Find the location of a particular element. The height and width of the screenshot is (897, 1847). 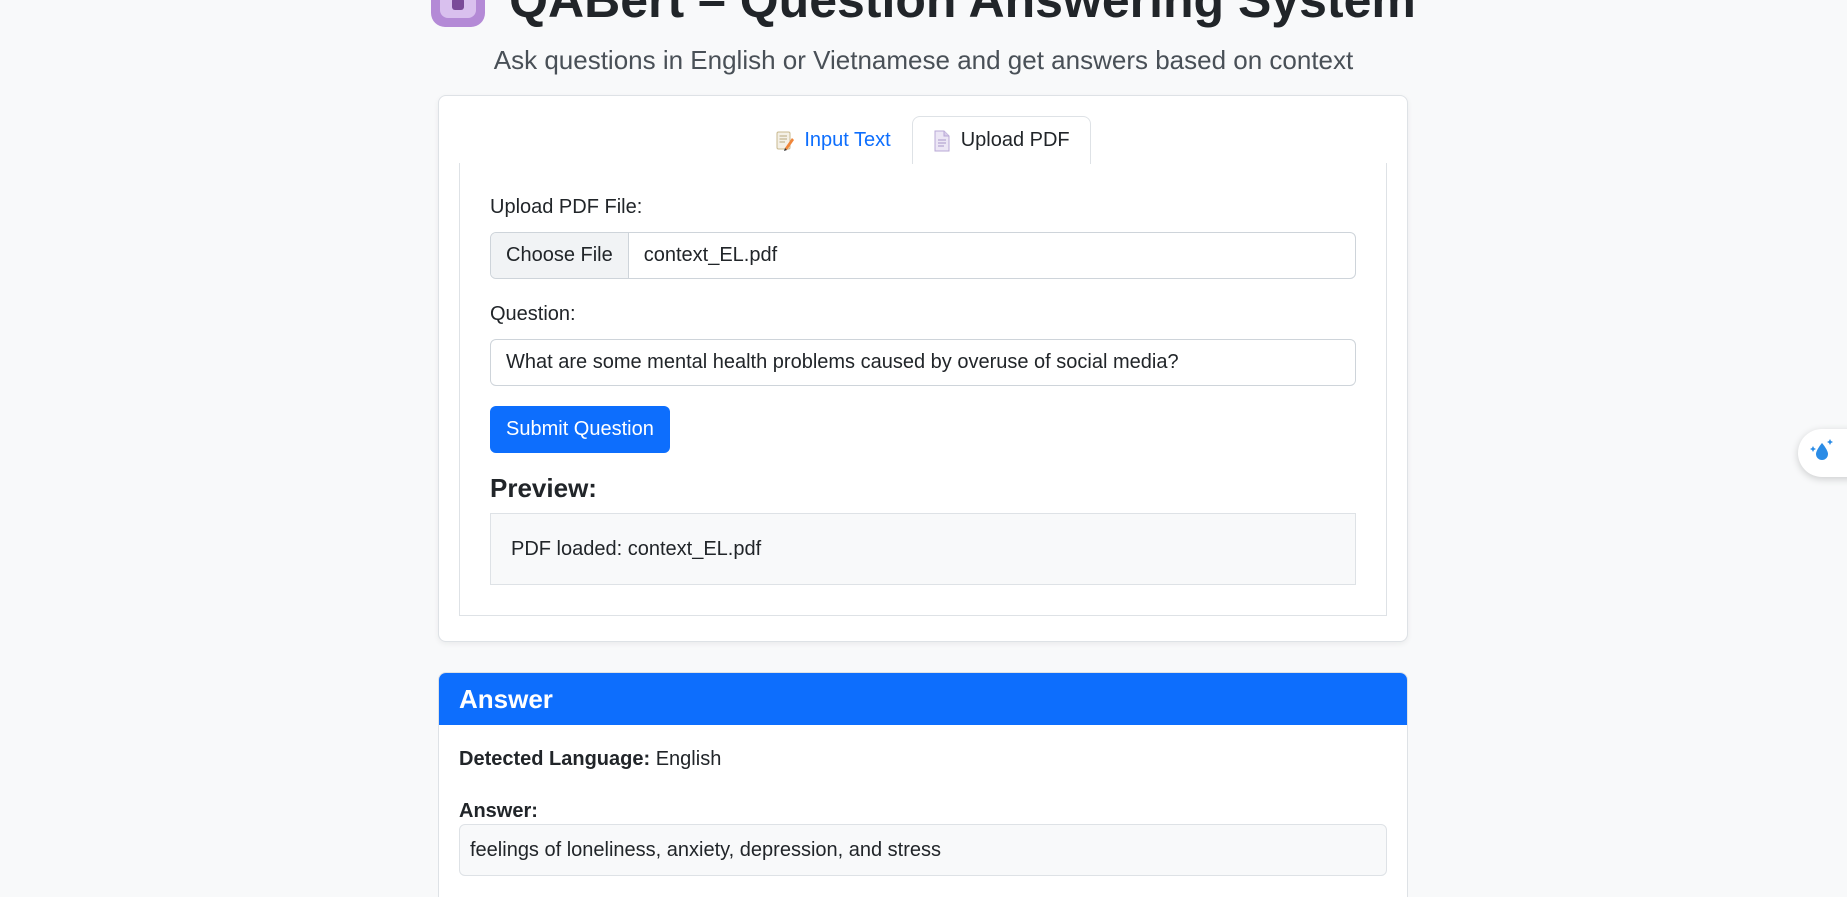

detected-language-row: Detected Language: English is located at coordinates (590, 759).